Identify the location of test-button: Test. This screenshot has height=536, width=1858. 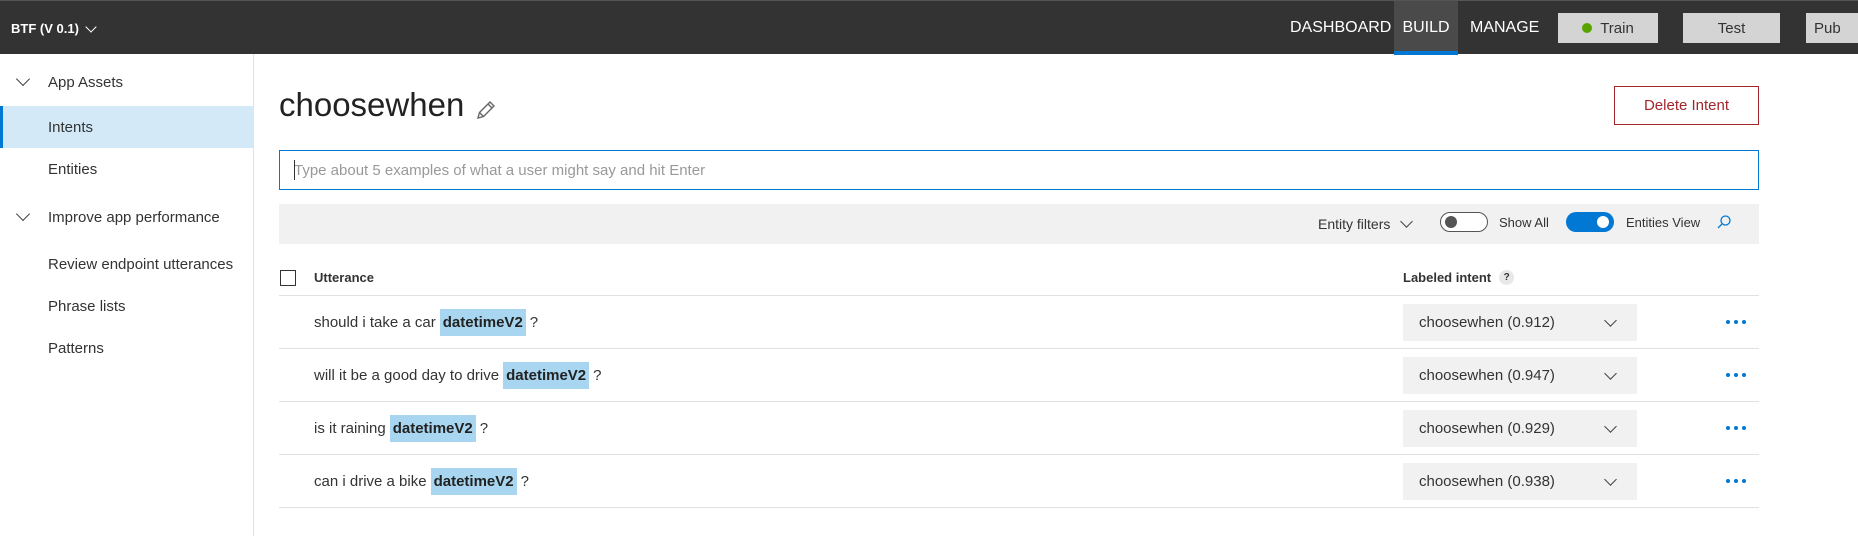
(1731, 28).